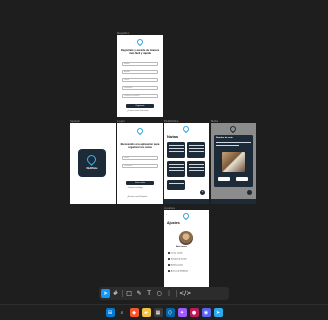 Image resolution: width=328 pixels, height=320 pixels. I want to click on telegram-icon: ➤, so click(218, 312).